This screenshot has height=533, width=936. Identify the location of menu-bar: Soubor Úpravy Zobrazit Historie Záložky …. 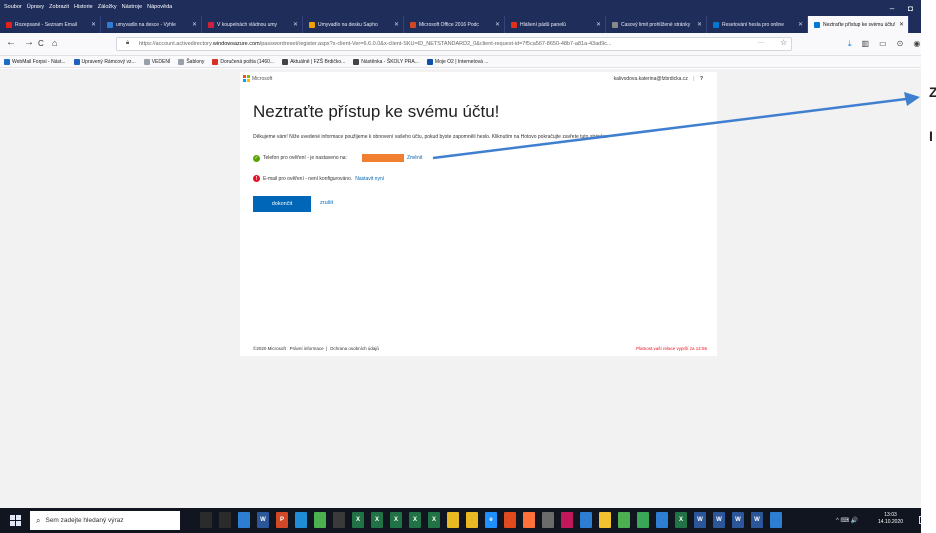
(88, 7).